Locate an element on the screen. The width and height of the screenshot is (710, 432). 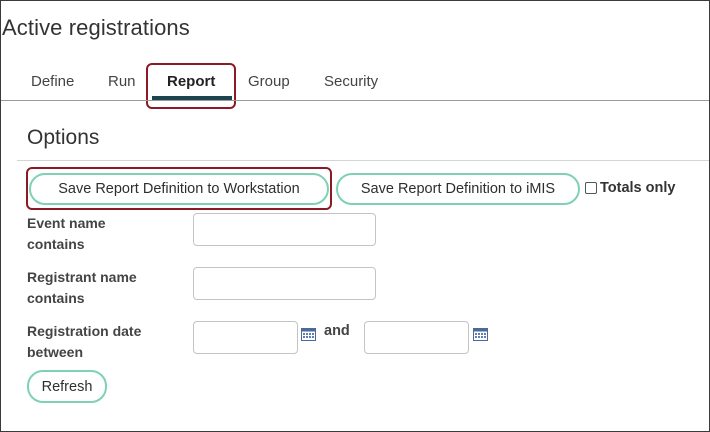
registrant-name-label-line2: contains is located at coordinates (56, 298).